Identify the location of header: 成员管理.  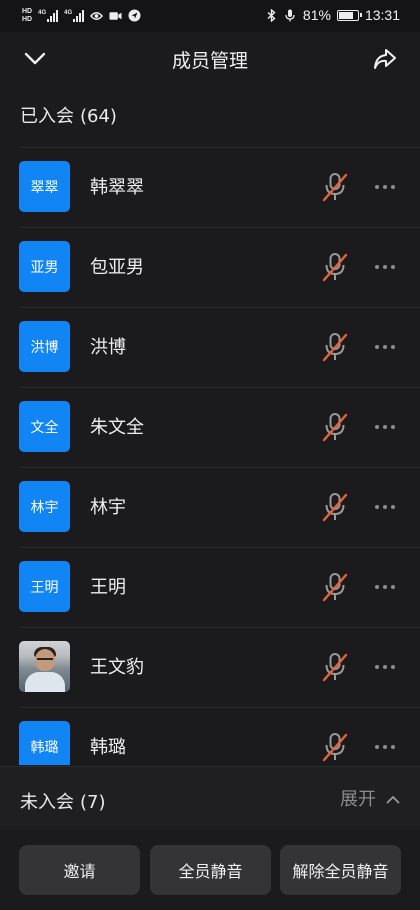
(210, 59).